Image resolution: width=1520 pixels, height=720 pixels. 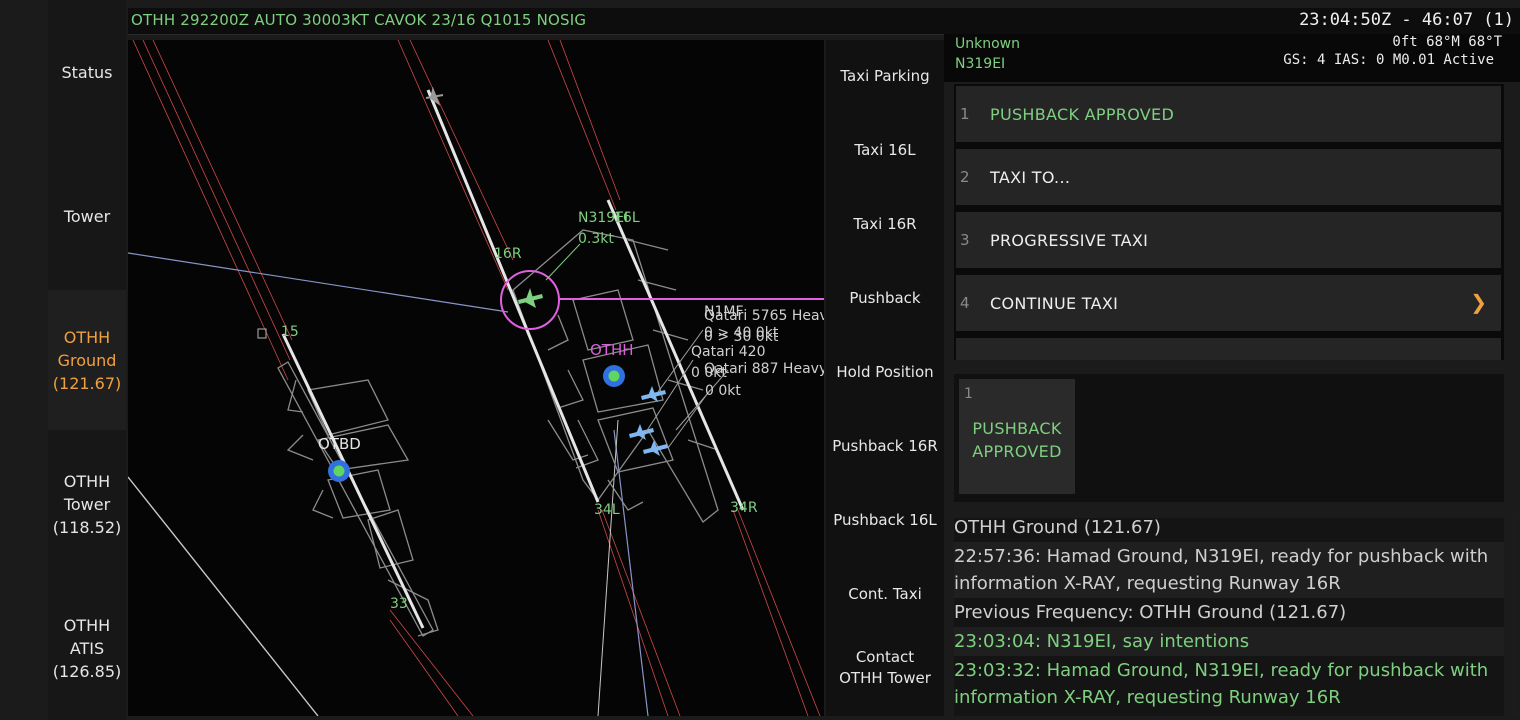 I want to click on plane-icon, so click(x=530, y=298).